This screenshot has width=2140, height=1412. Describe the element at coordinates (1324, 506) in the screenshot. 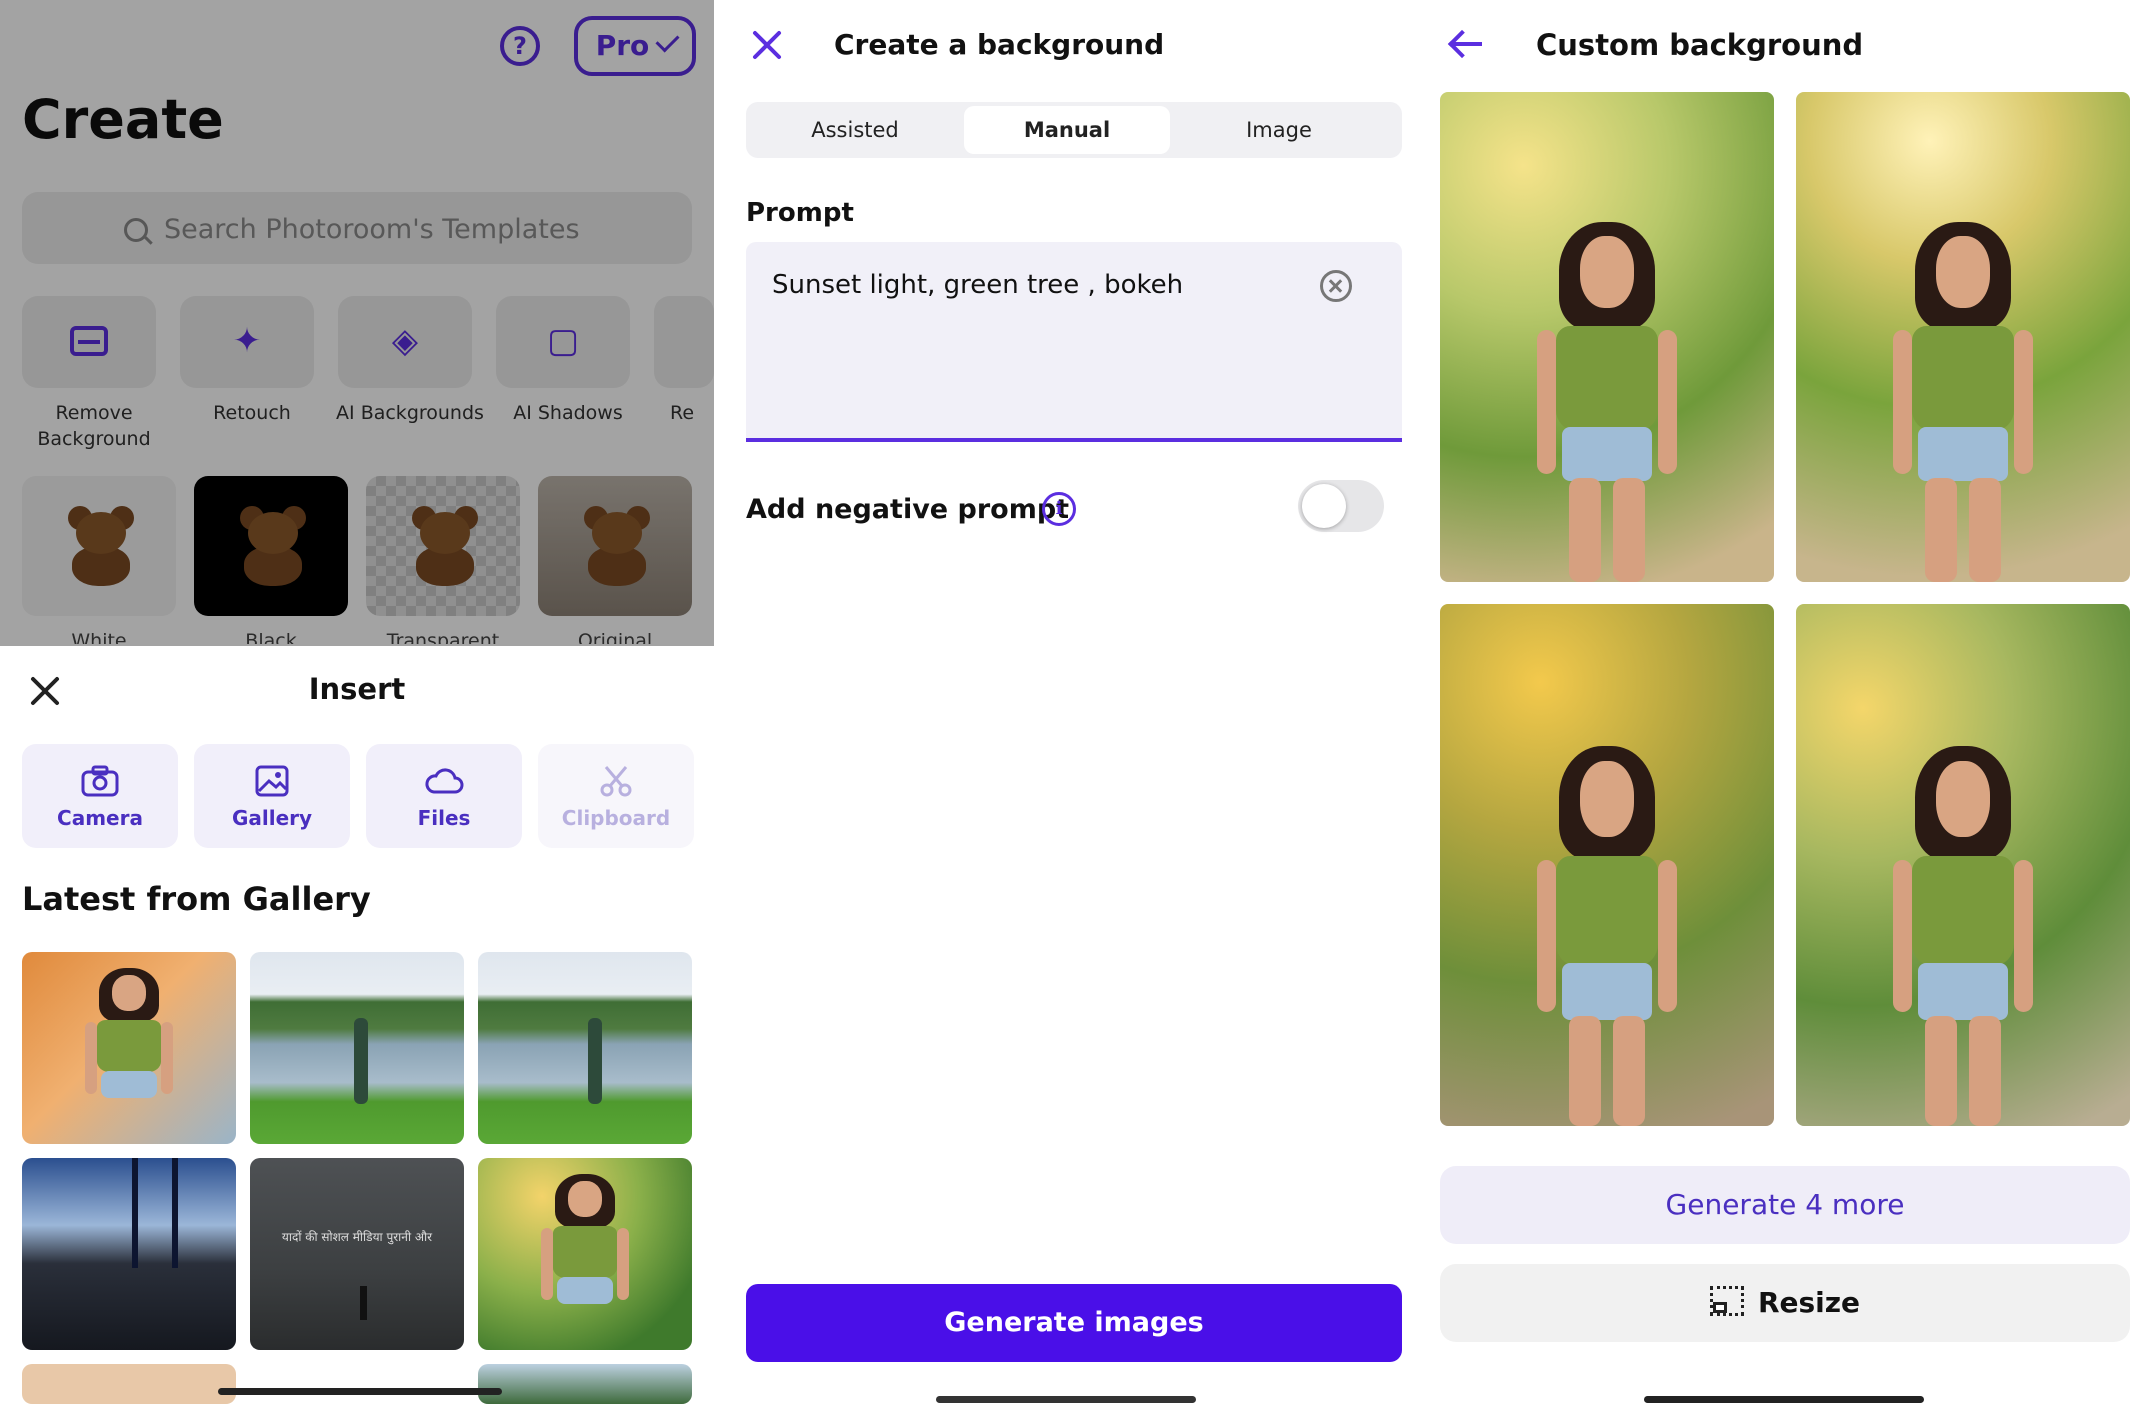

I see `toggle-knob` at that location.